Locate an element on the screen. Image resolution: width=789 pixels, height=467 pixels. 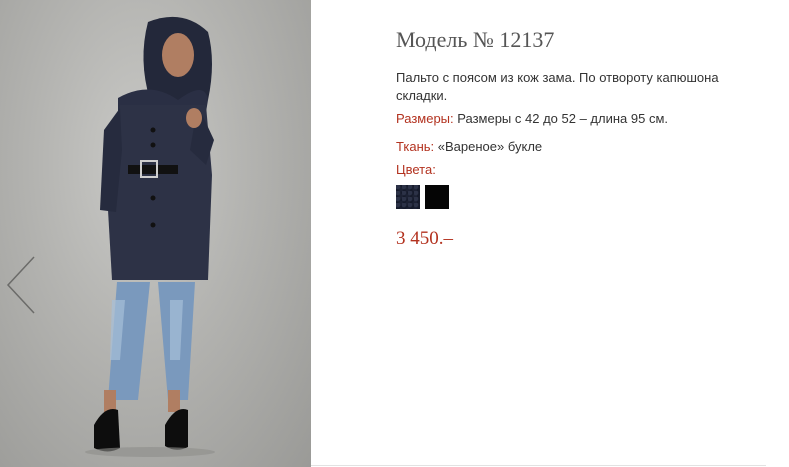
colors-label: Цвета: is located at coordinates (416, 169).